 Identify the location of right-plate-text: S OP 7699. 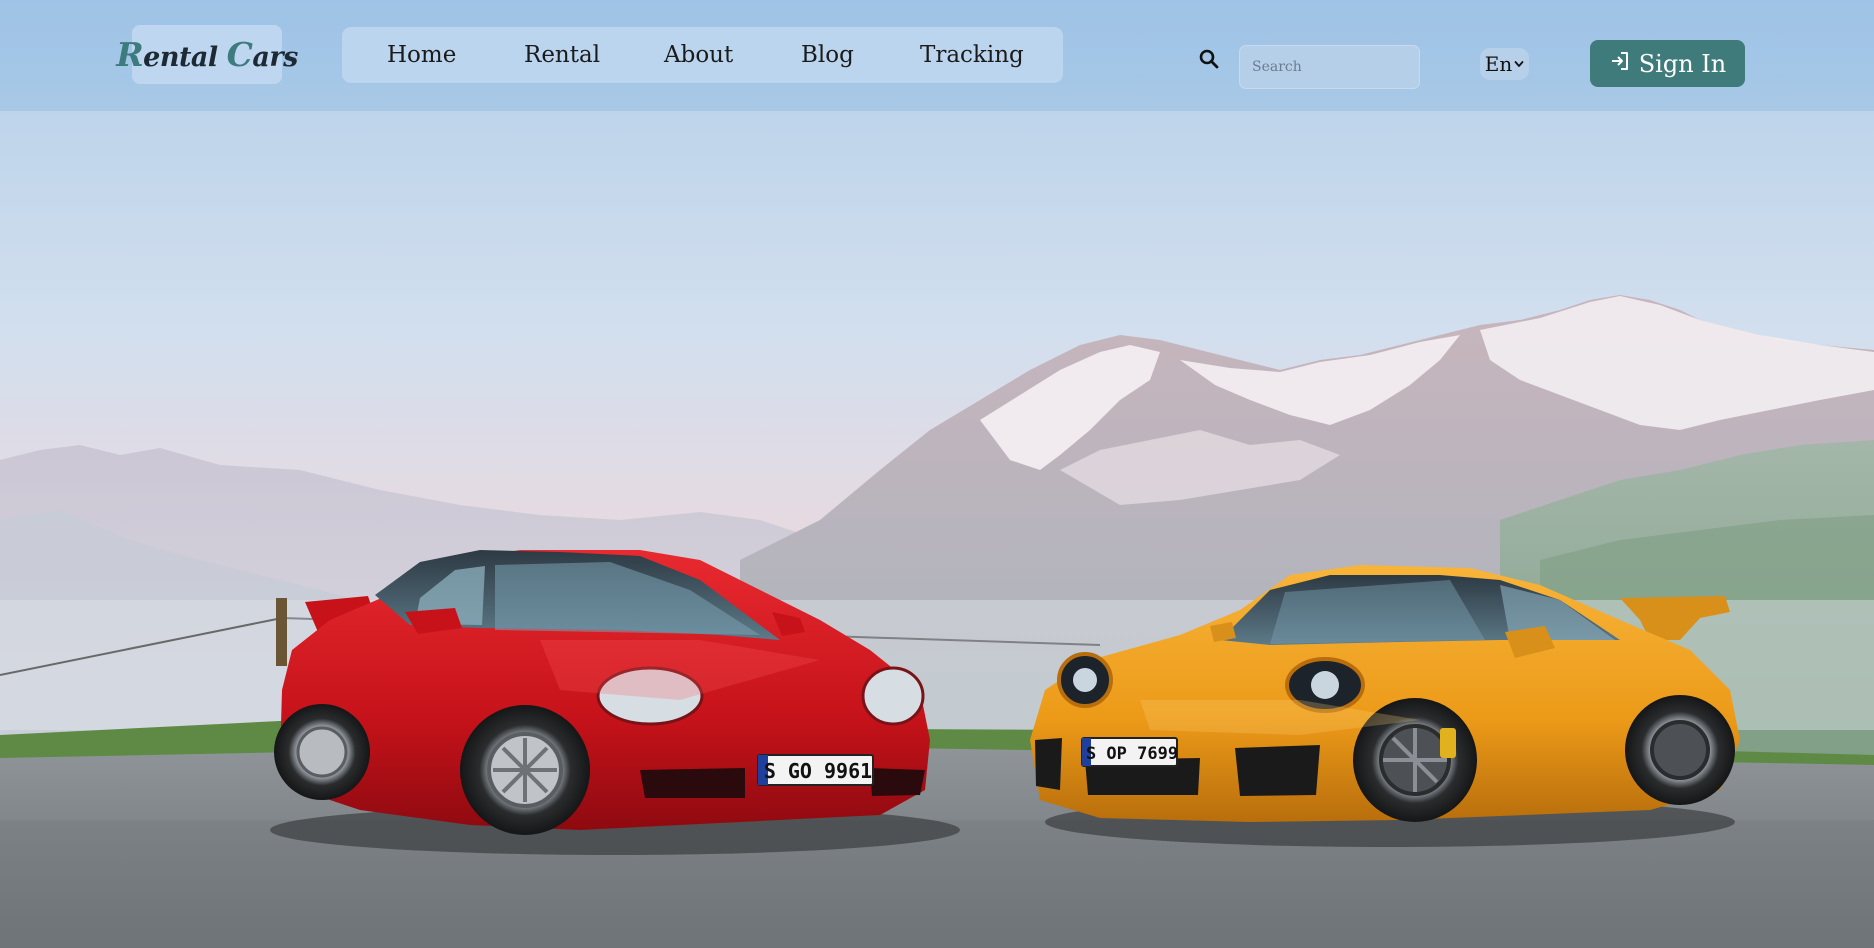
(1132, 754).